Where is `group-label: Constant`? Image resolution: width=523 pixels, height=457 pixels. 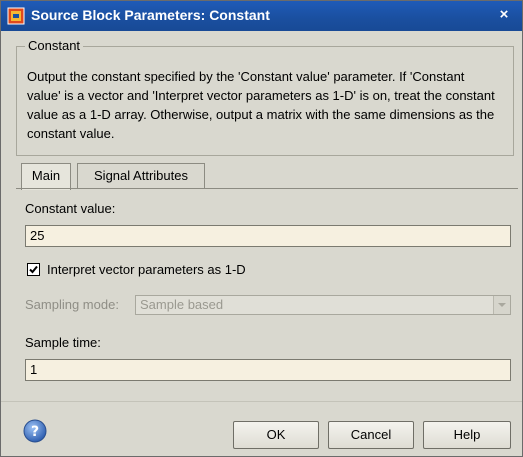
group-label: Constant is located at coordinates (54, 45).